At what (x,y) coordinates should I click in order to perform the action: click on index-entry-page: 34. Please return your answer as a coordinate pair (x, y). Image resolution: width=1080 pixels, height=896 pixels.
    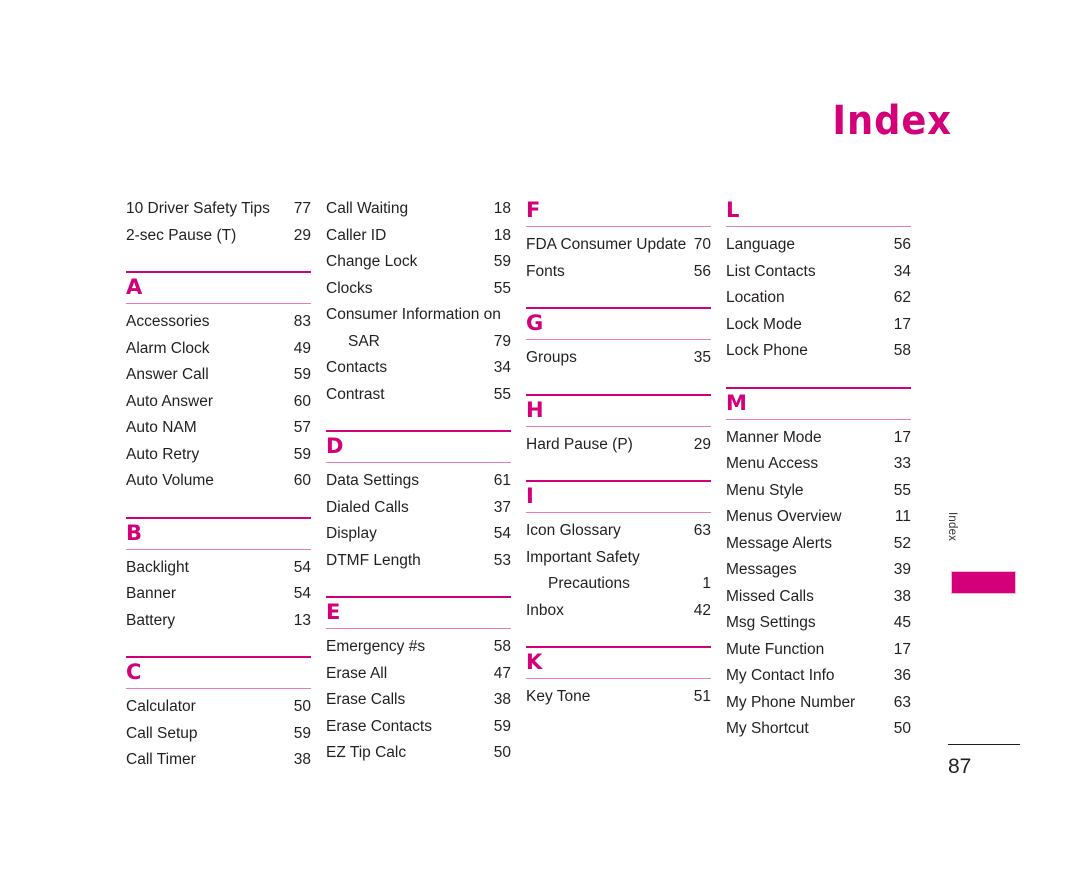
    Looking at the image, I should click on (502, 367).